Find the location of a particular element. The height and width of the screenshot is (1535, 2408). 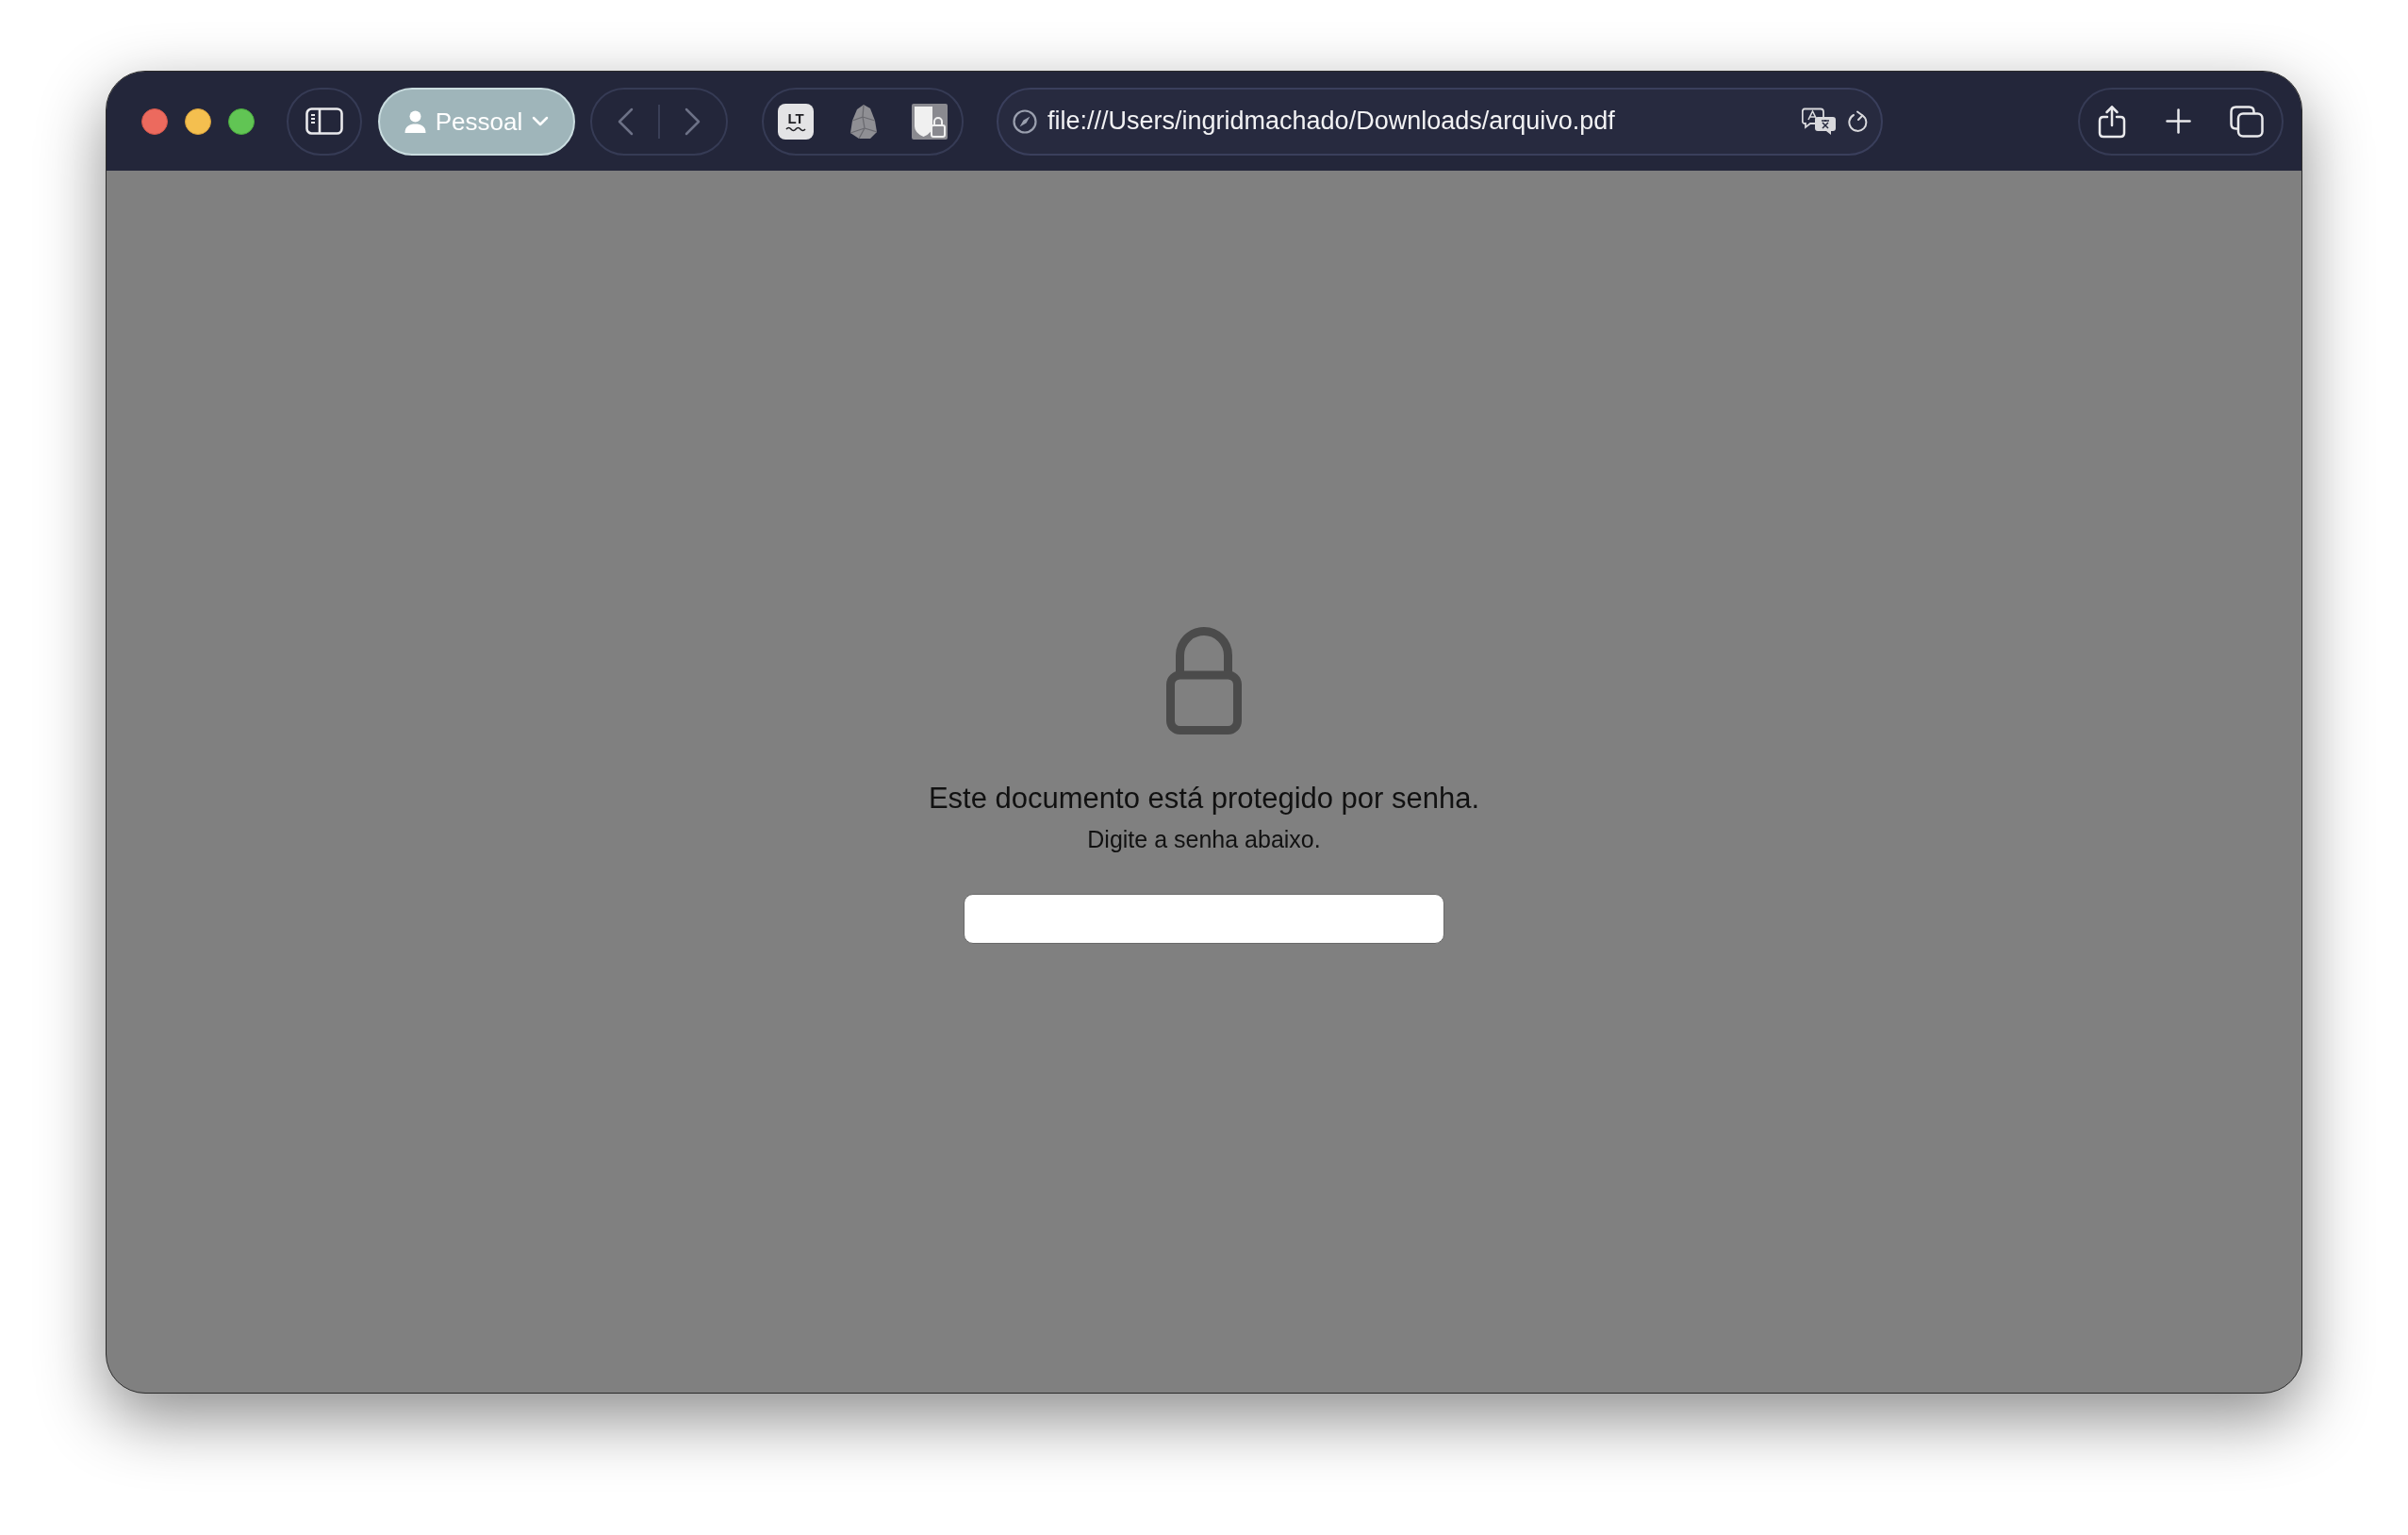

window-zoom-button is located at coordinates (241, 121).